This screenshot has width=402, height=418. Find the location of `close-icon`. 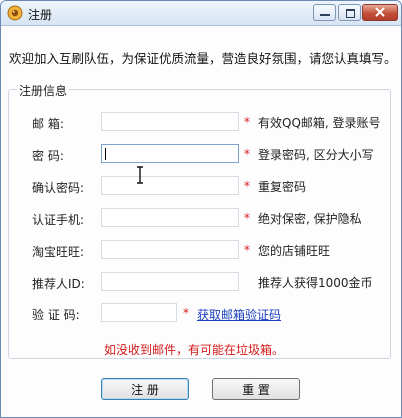

close-icon is located at coordinates (380, 12).